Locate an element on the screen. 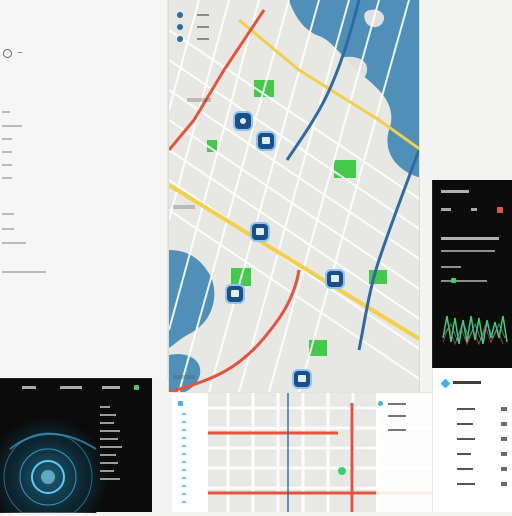  bottom-map-legend is located at coordinates (403, 419).